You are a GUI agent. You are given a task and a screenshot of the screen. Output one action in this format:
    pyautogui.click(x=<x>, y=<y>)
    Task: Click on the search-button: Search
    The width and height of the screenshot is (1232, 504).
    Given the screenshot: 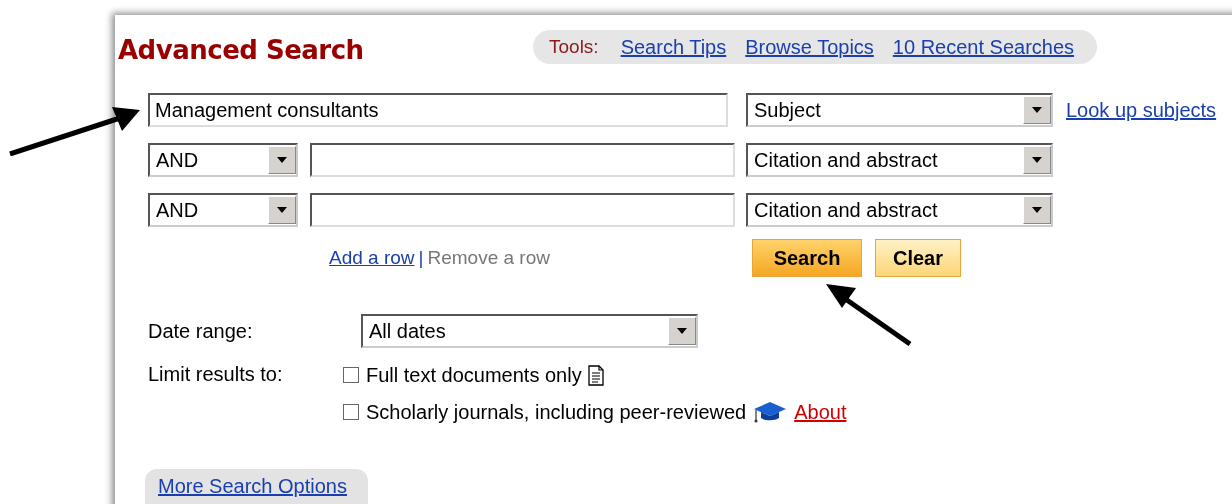 What is the action you would take?
    pyautogui.click(x=807, y=258)
    